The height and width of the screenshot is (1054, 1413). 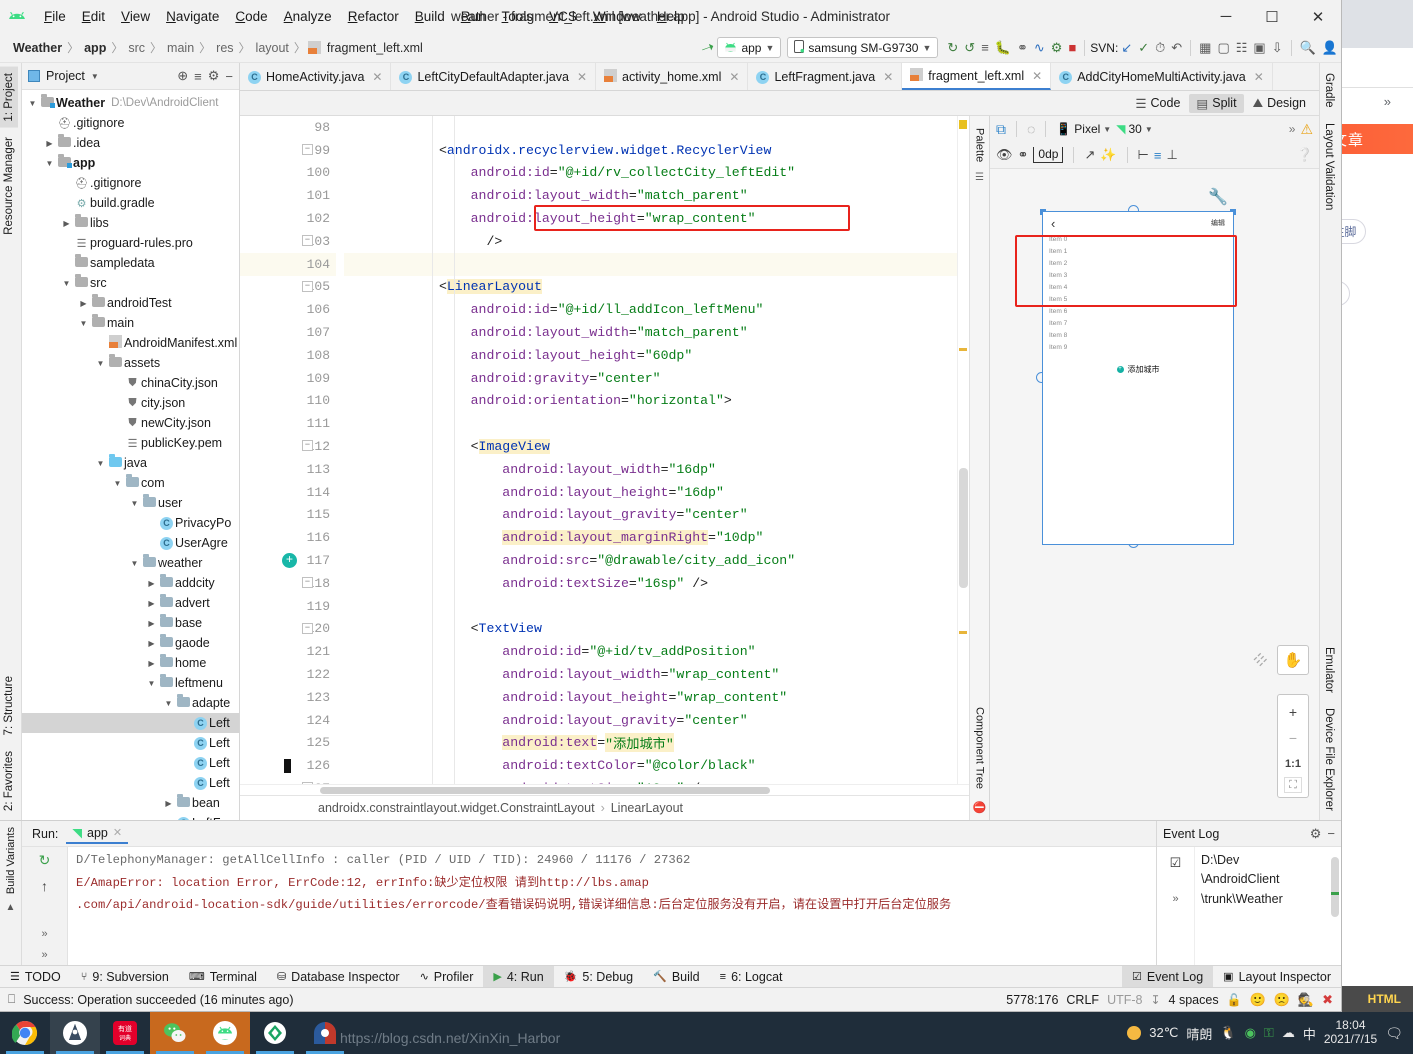 I want to click on editor-tab-addcityhomemultiactivity-java: C AddCityHomeMultiActivity.java ✕, so click(x=1162, y=76).